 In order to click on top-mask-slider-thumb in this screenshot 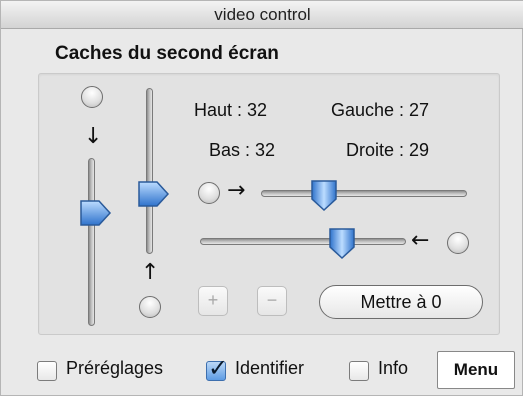, I will do `click(96, 213)`.